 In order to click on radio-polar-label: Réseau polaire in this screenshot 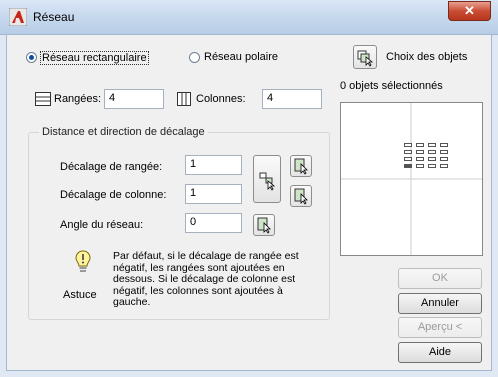, I will do `click(241, 57)`.